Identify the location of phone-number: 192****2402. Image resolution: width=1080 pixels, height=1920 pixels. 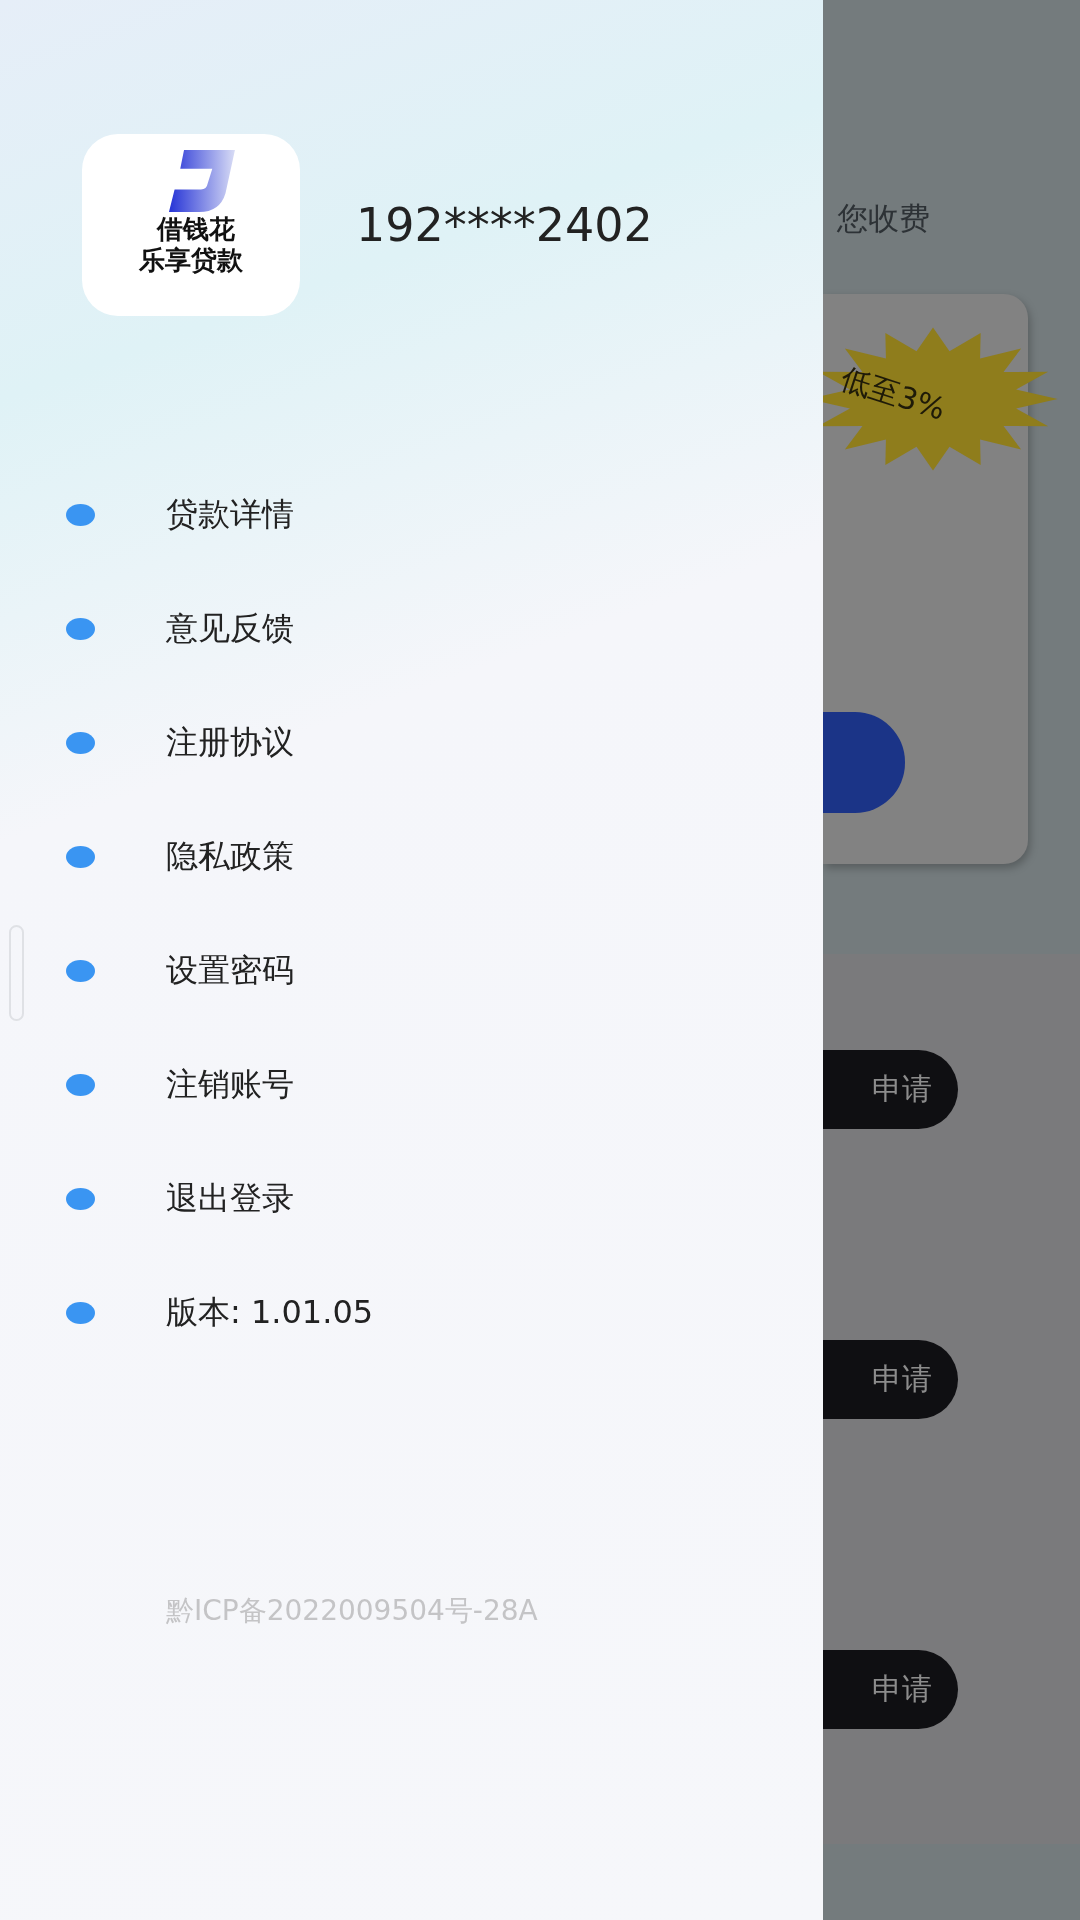
(504, 225).